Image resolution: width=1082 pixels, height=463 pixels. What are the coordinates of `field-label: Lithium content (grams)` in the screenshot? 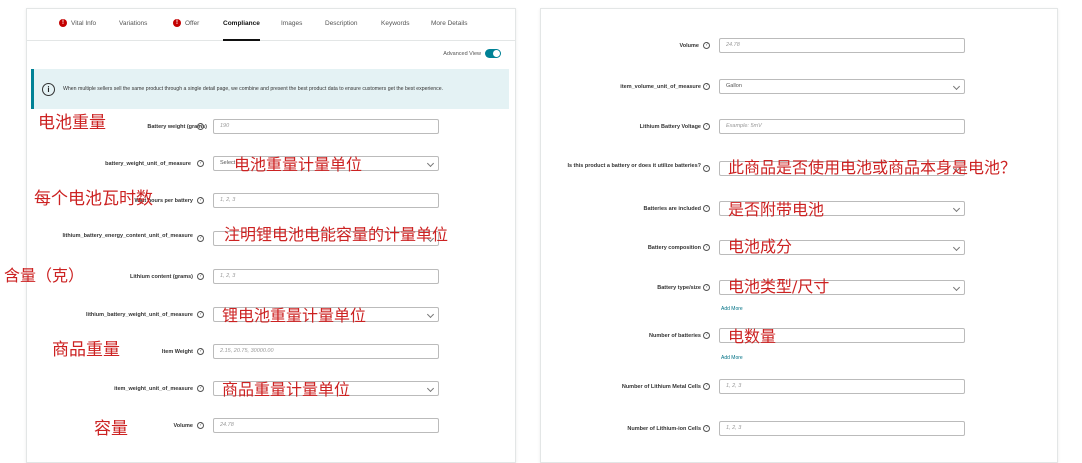 It's located at (161, 277).